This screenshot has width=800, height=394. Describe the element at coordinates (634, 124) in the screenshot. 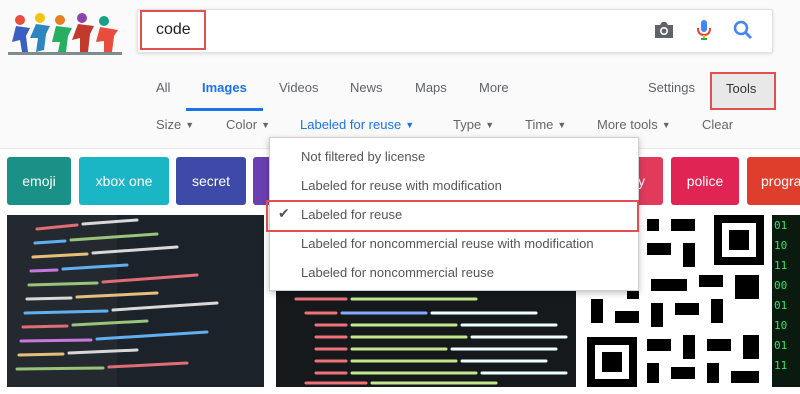

I see `filter-more-tools: More tools ▼` at that location.